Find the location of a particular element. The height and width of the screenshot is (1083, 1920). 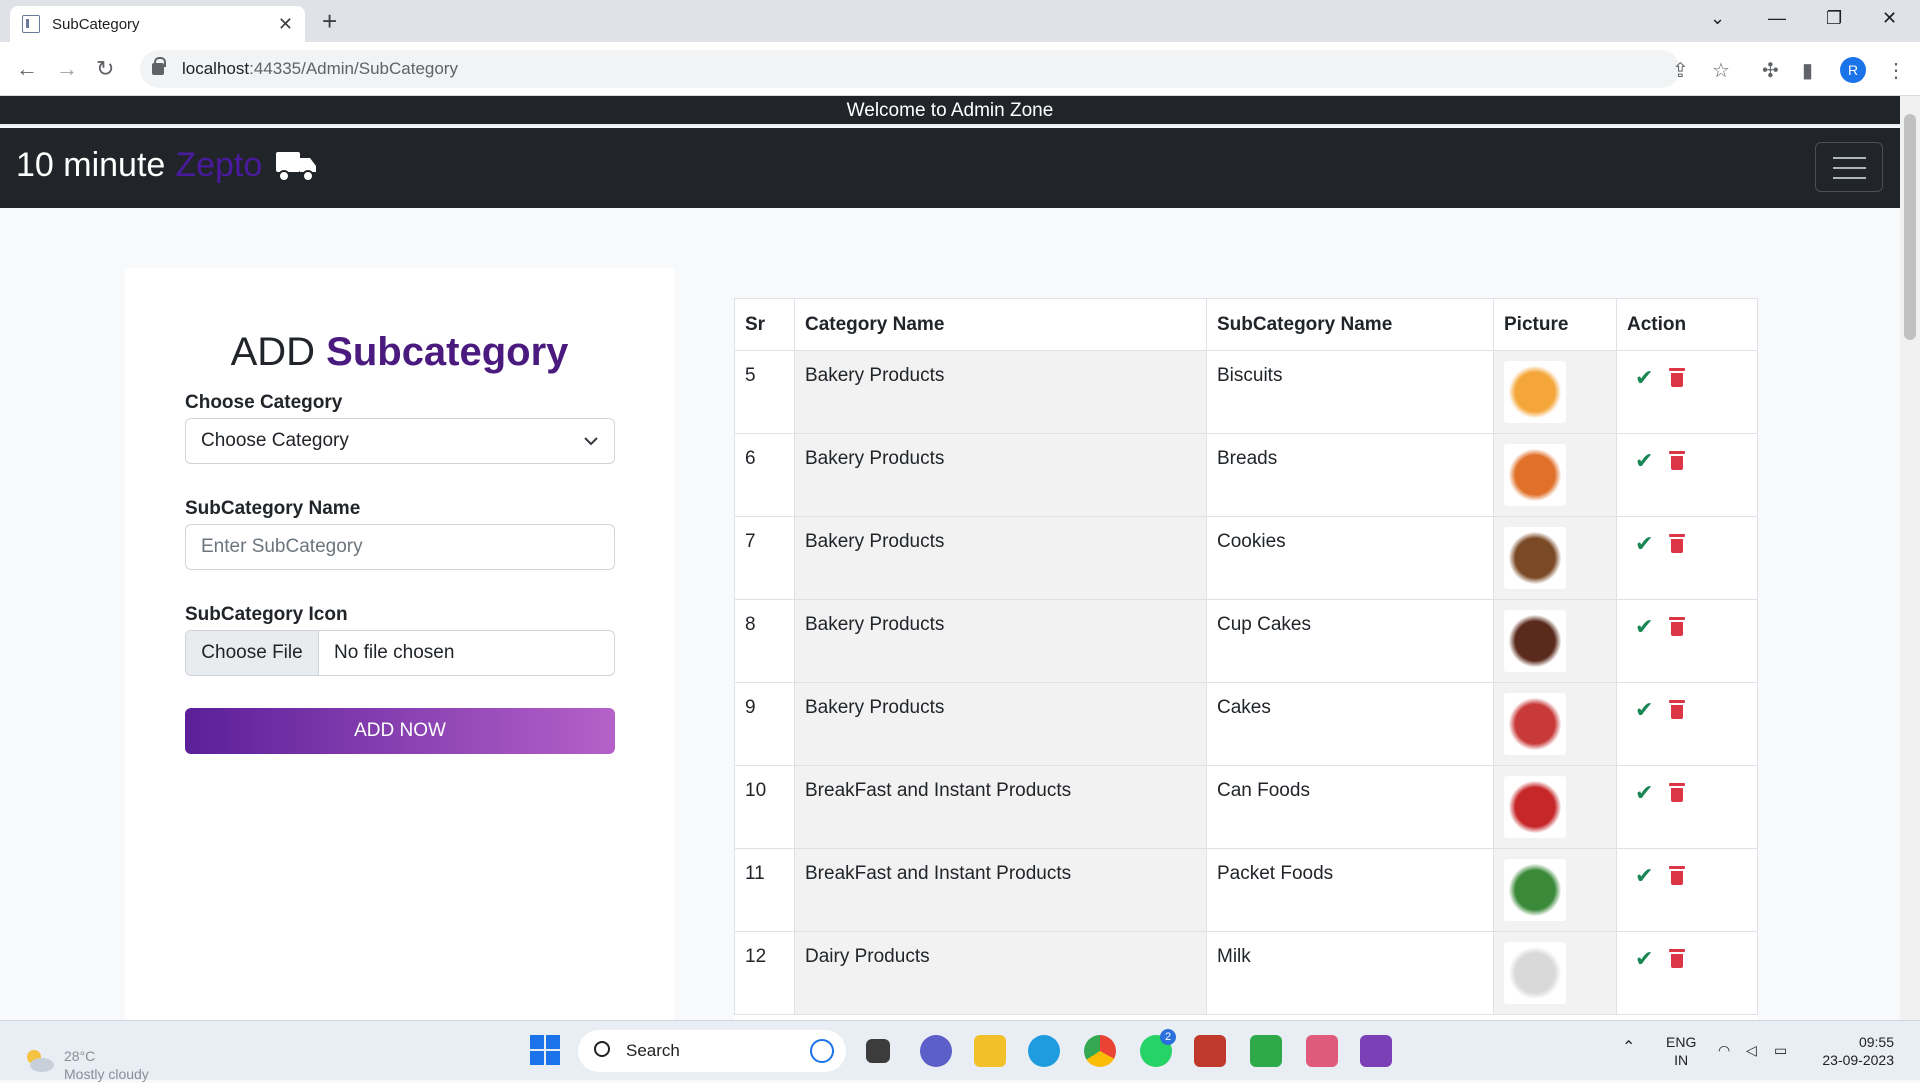

browser-menu-icon: ⋮ is located at coordinates (1896, 70).